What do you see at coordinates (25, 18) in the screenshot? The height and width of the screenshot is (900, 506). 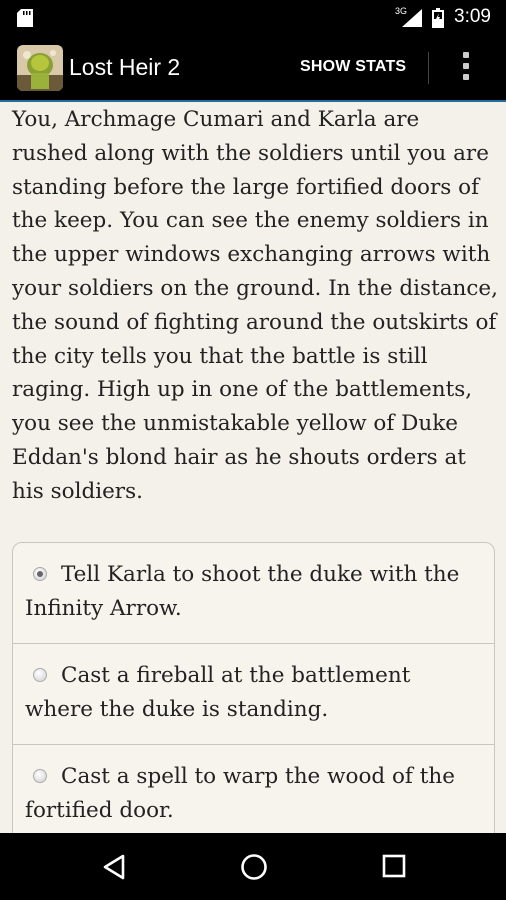 I see `sd-card-icon` at bounding box center [25, 18].